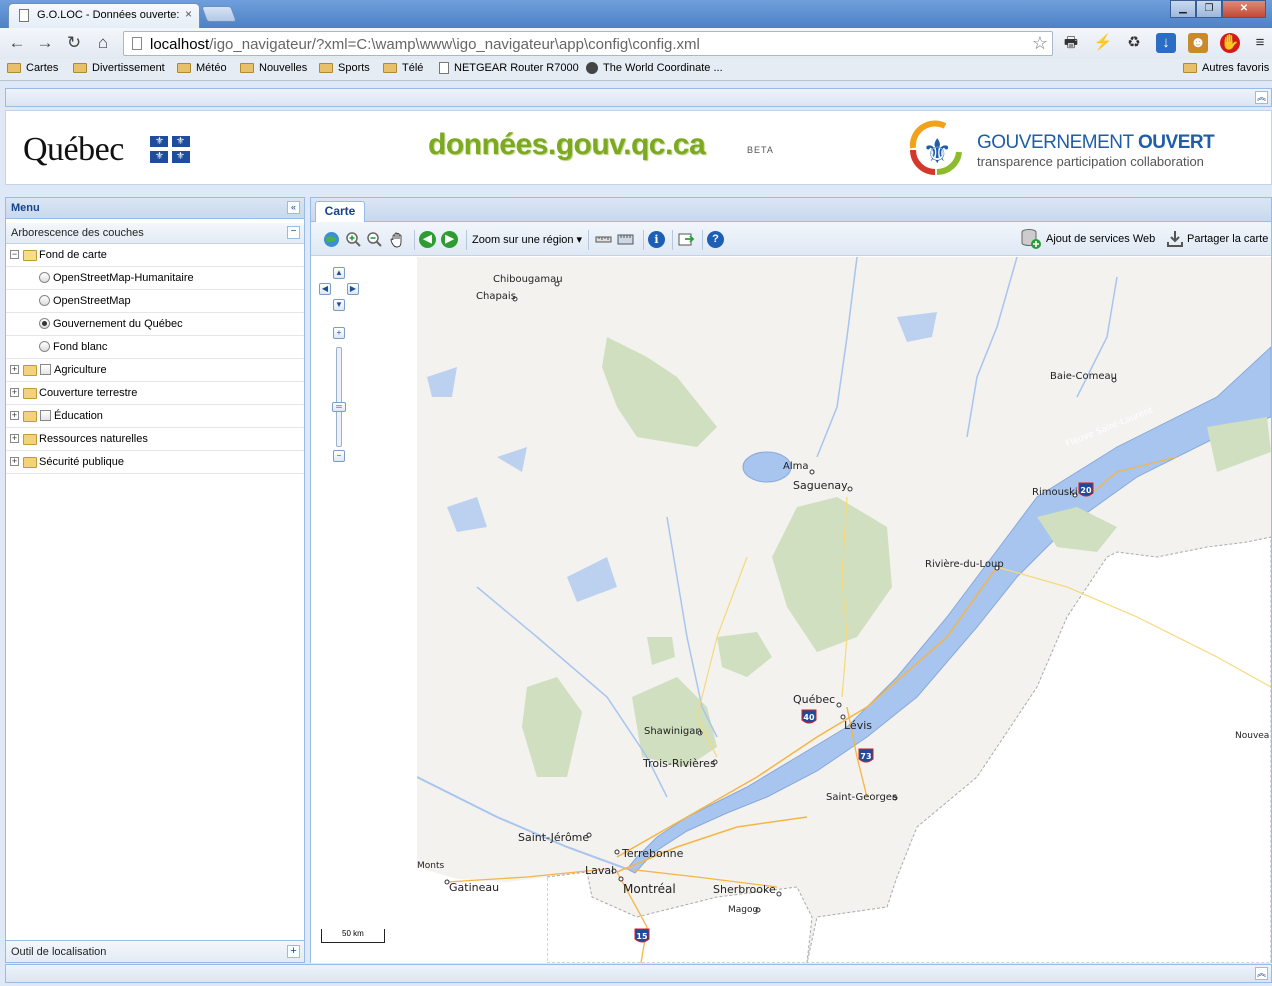  What do you see at coordinates (1031, 239) in the screenshot?
I see `add-web-service-database-icon` at bounding box center [1031, 239].